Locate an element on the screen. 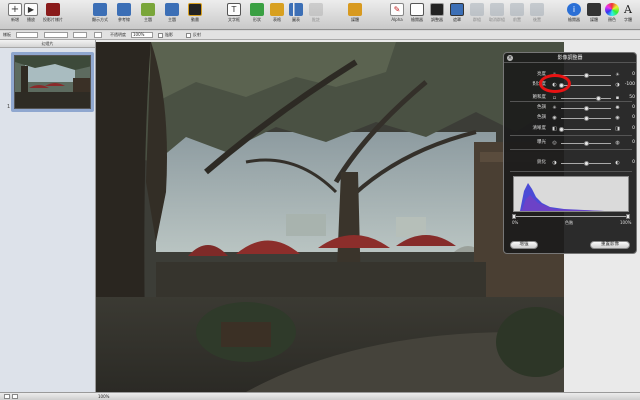 The height and width of the screenshot is (400, 640). zoom-value: 100% is located at coordinates (103, 396).